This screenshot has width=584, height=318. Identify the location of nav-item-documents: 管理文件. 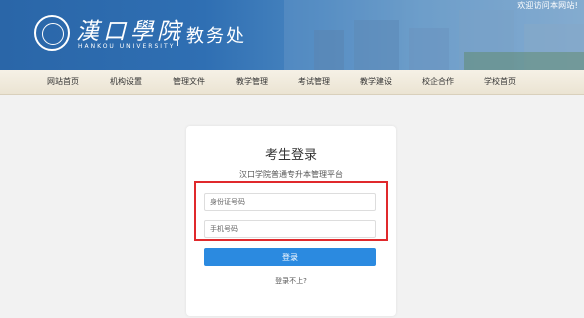
(189, 81).